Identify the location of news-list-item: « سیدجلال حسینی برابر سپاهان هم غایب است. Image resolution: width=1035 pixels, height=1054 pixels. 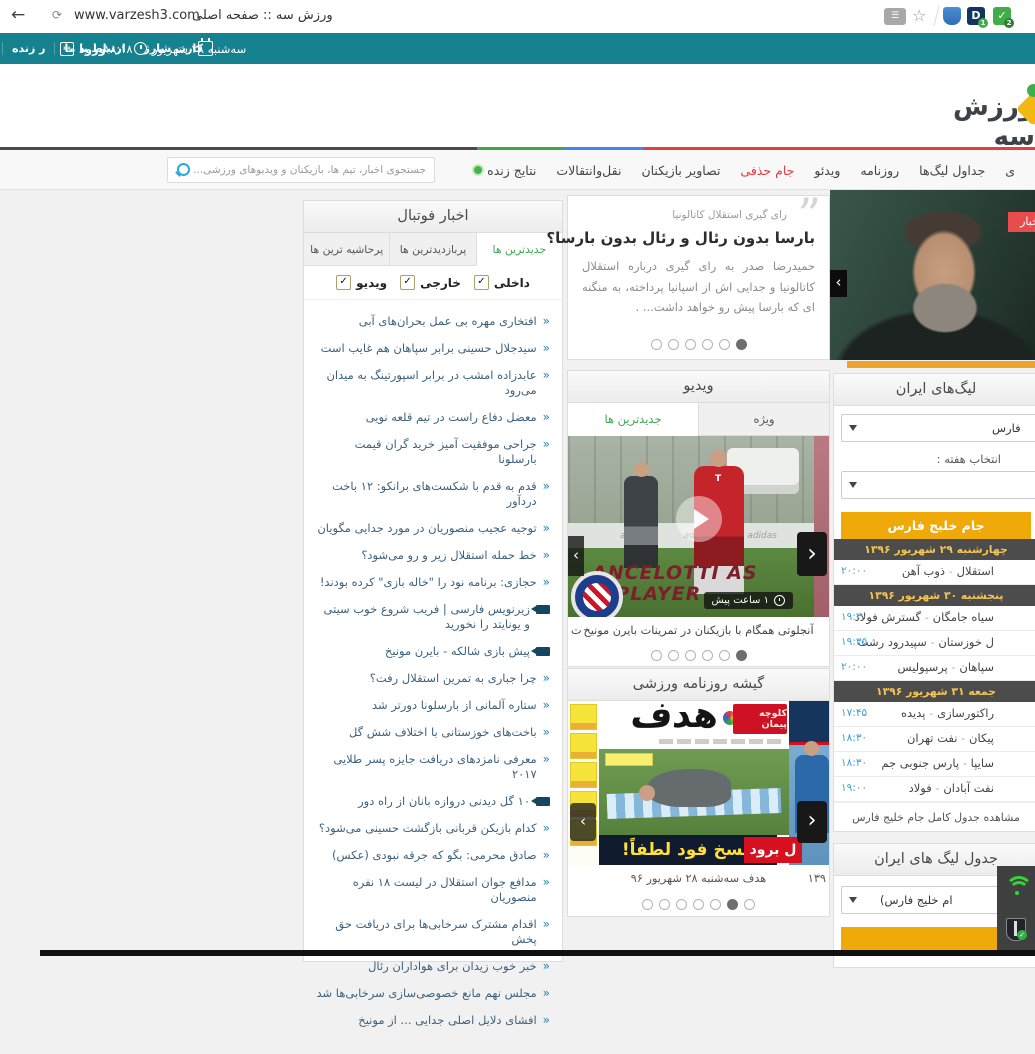
(433, 348).